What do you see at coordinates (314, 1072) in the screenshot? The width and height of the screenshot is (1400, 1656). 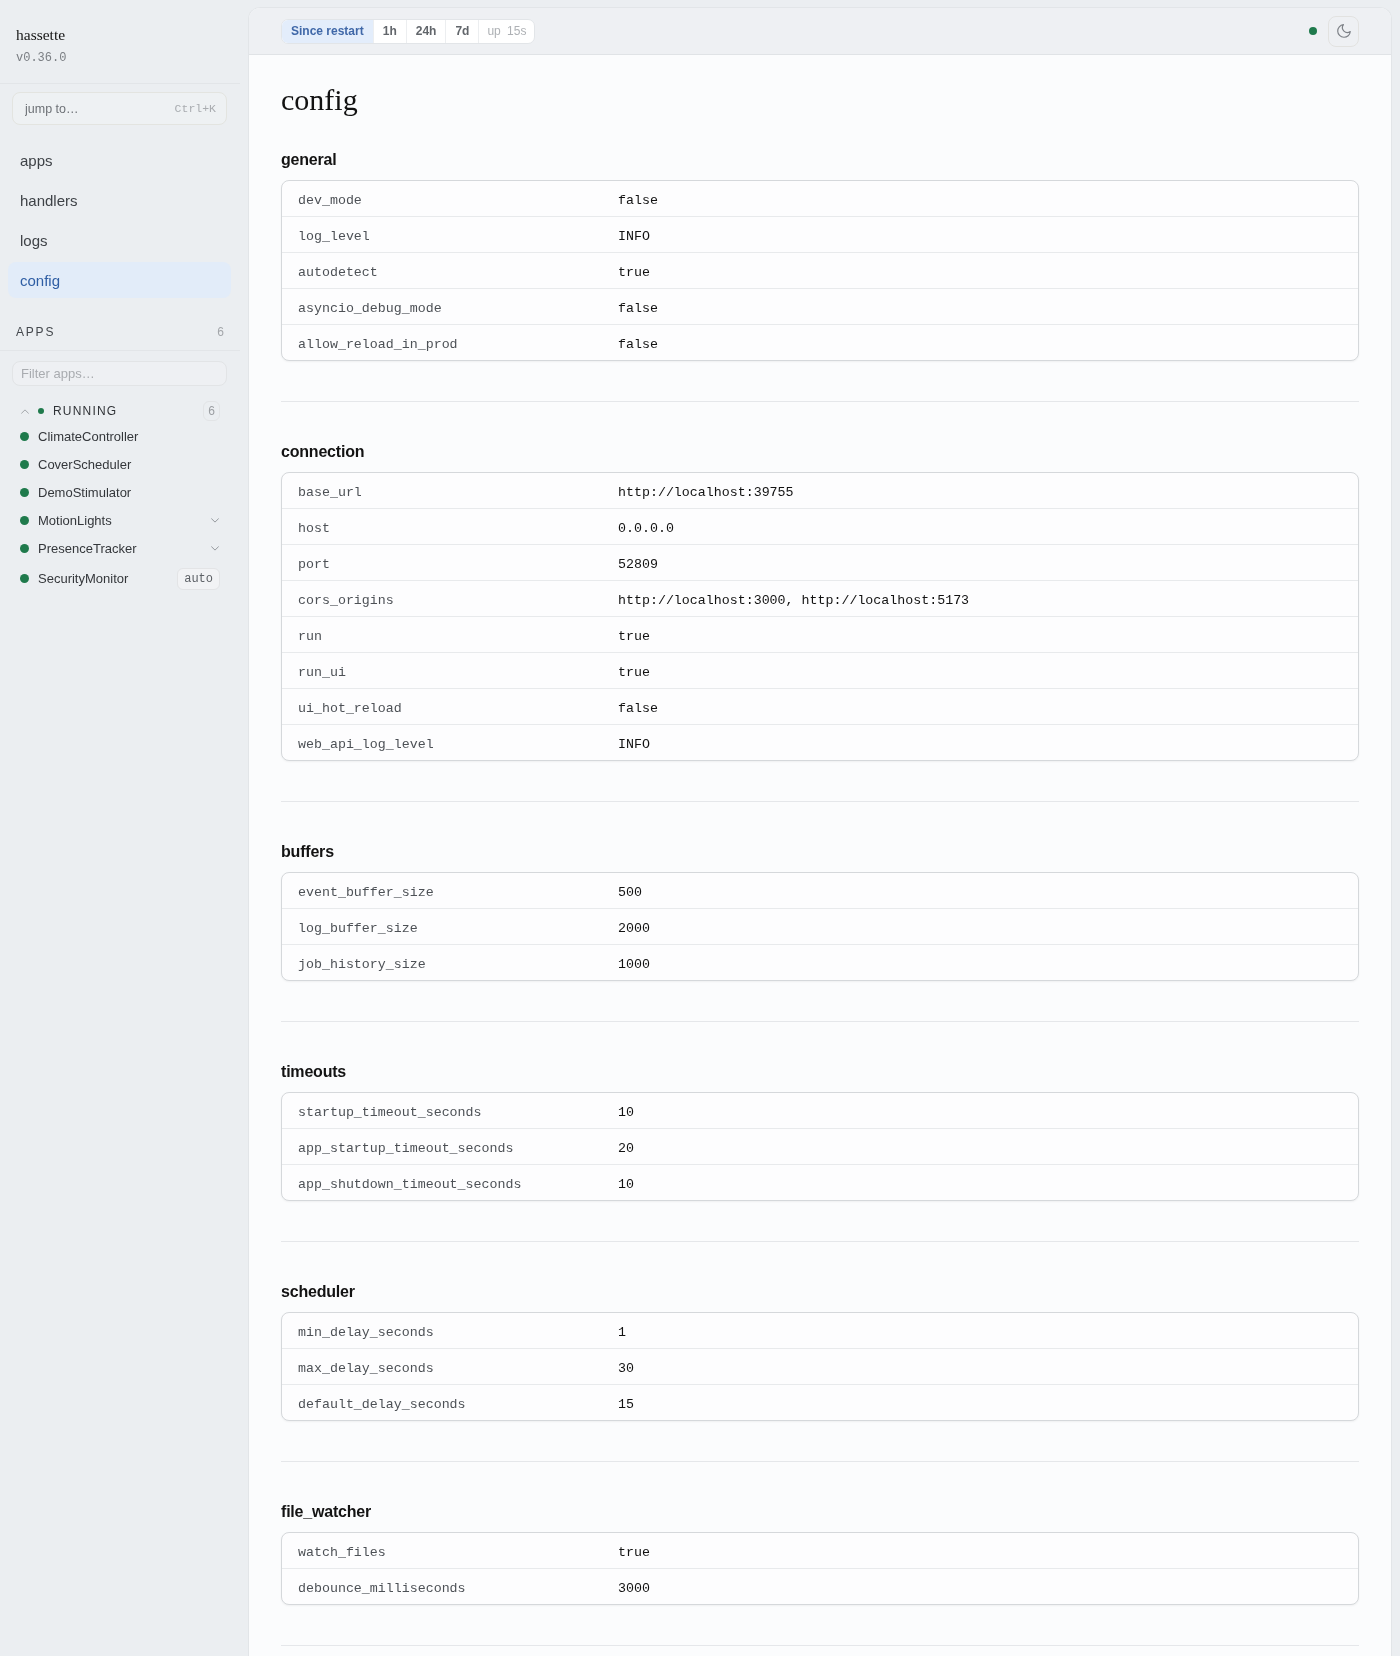 I see `section-heading: timeouts` at bounding box center [314, 1072].